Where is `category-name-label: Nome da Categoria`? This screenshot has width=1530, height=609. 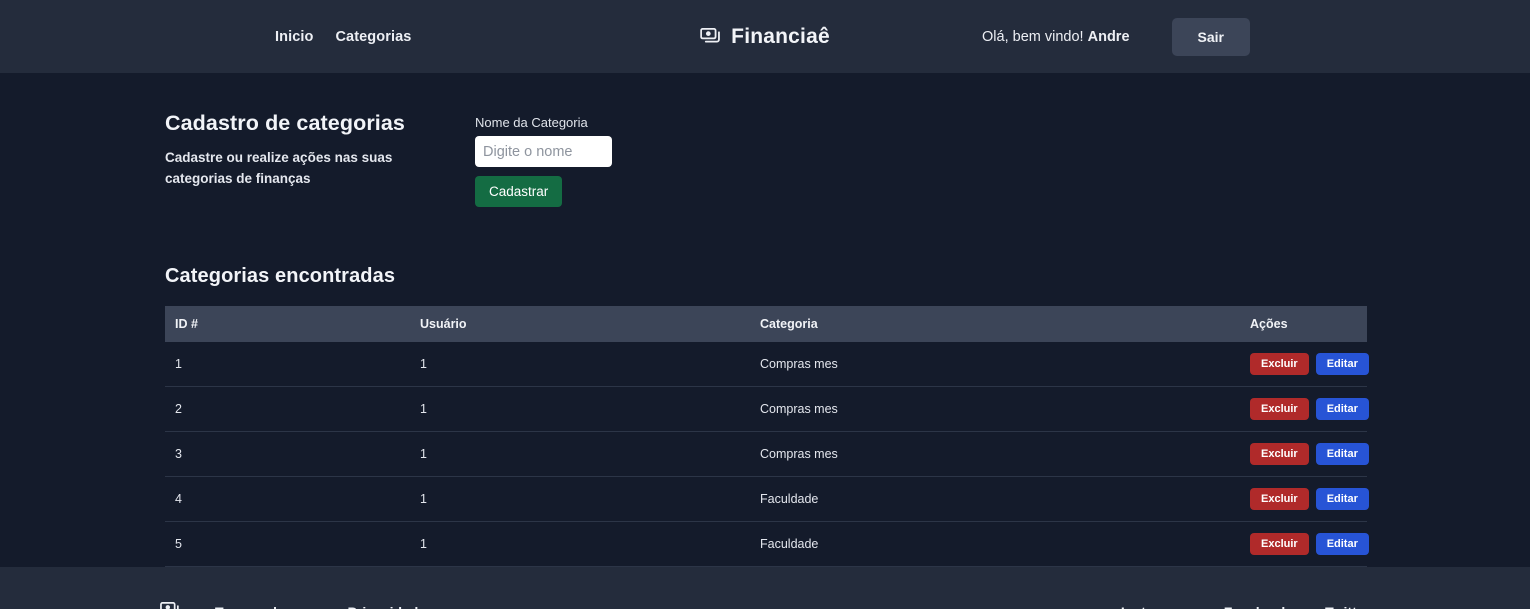
category-name-label: Nome da Categoria is located at coordinates (531, 122).